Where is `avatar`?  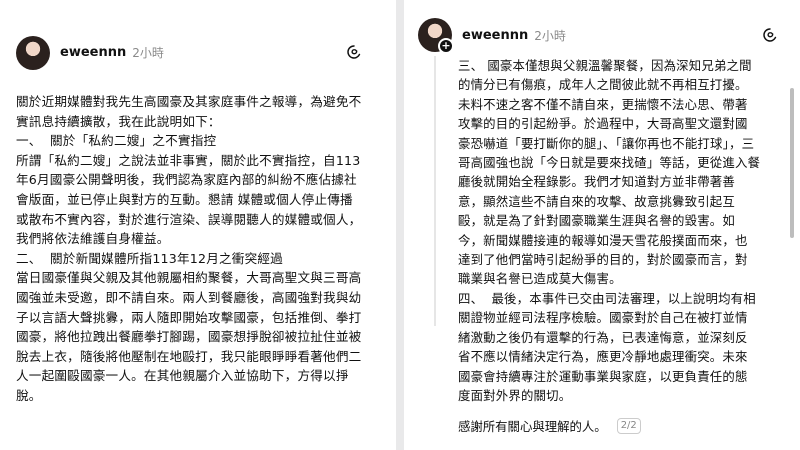 avatar is located at coordinates (33, 53).